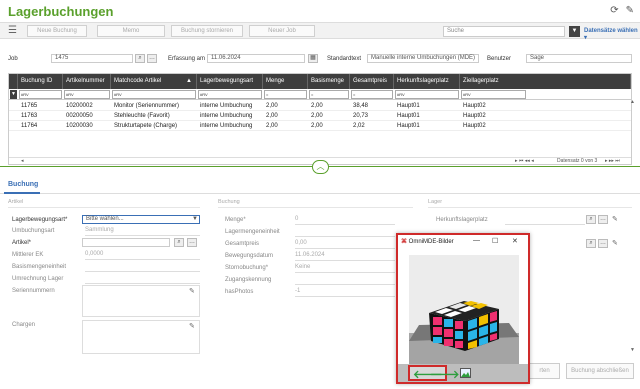 The width and height of the screenshot is (640, 389). I want to click on chargen-label: Chargen, so click(24, 325).